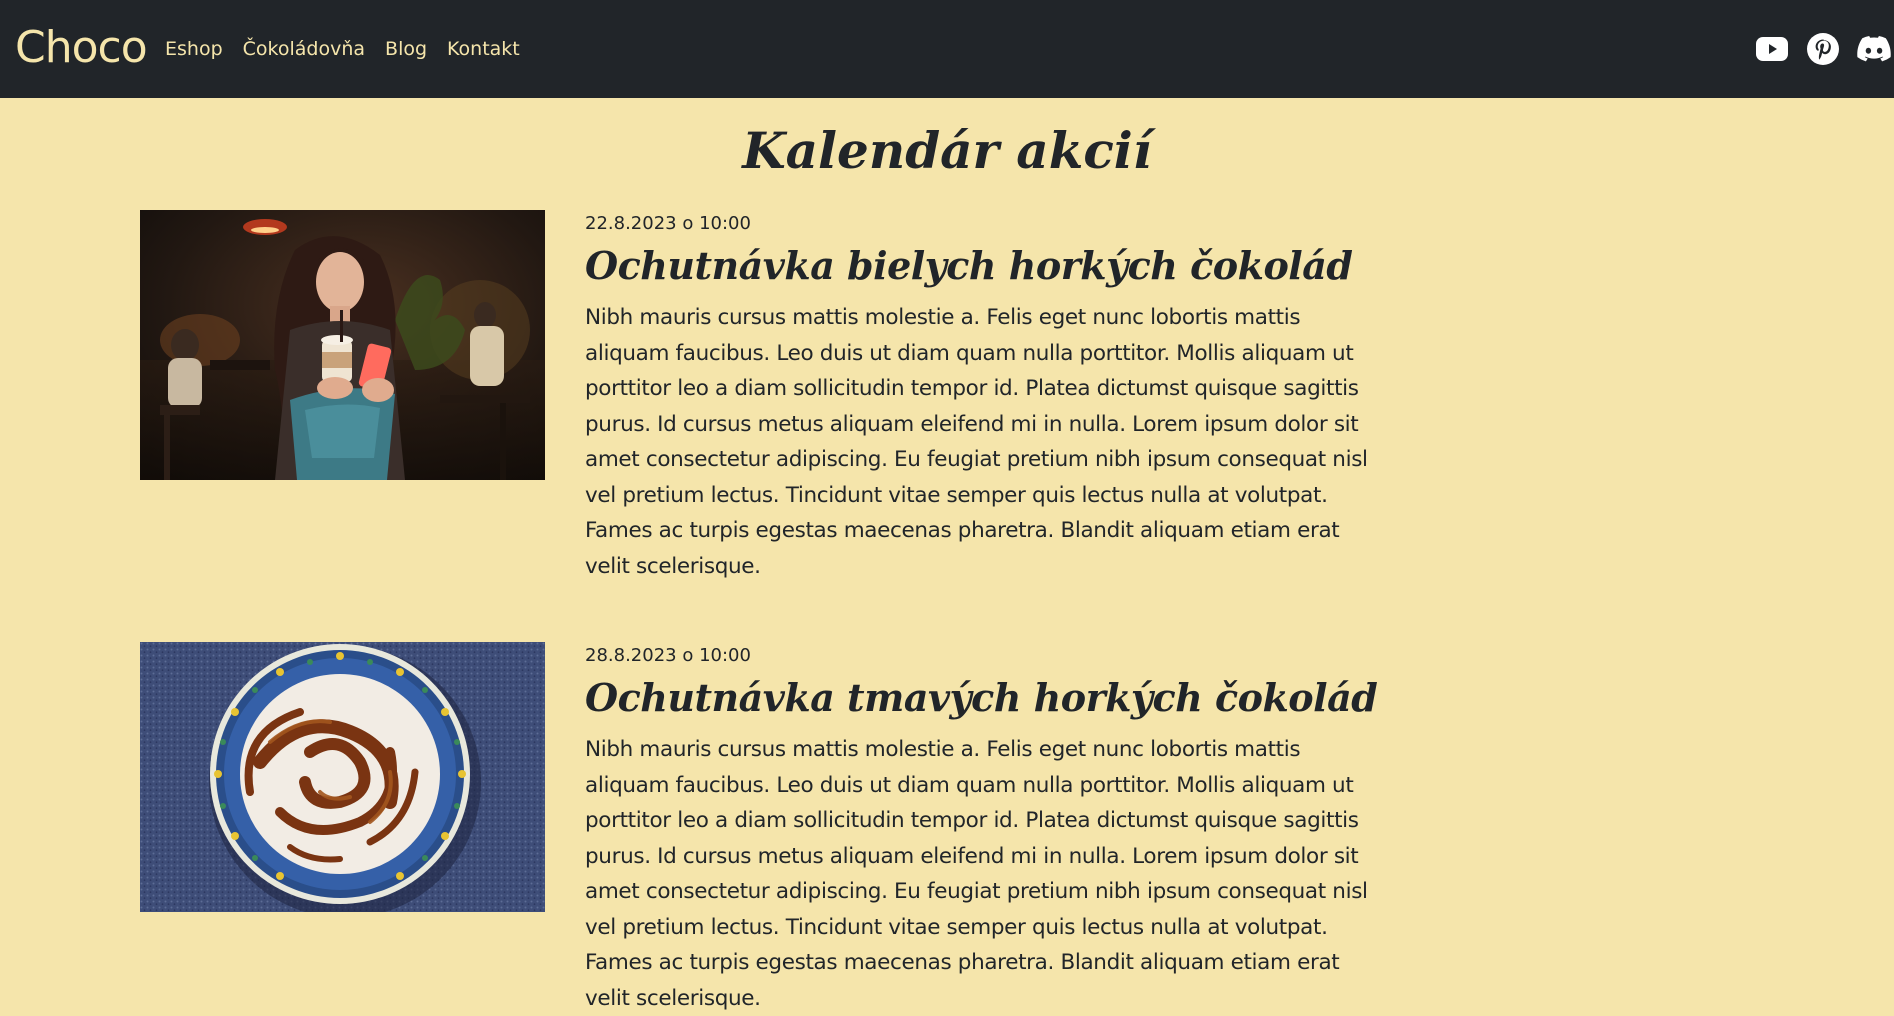 Image resolution: width=1894 pixels, height=1016 pixels. Describe the element at coordinates (981, 697) in the screenshot. I see `event-title: Ochutnávka tmavých horkých čokolád` at that location.